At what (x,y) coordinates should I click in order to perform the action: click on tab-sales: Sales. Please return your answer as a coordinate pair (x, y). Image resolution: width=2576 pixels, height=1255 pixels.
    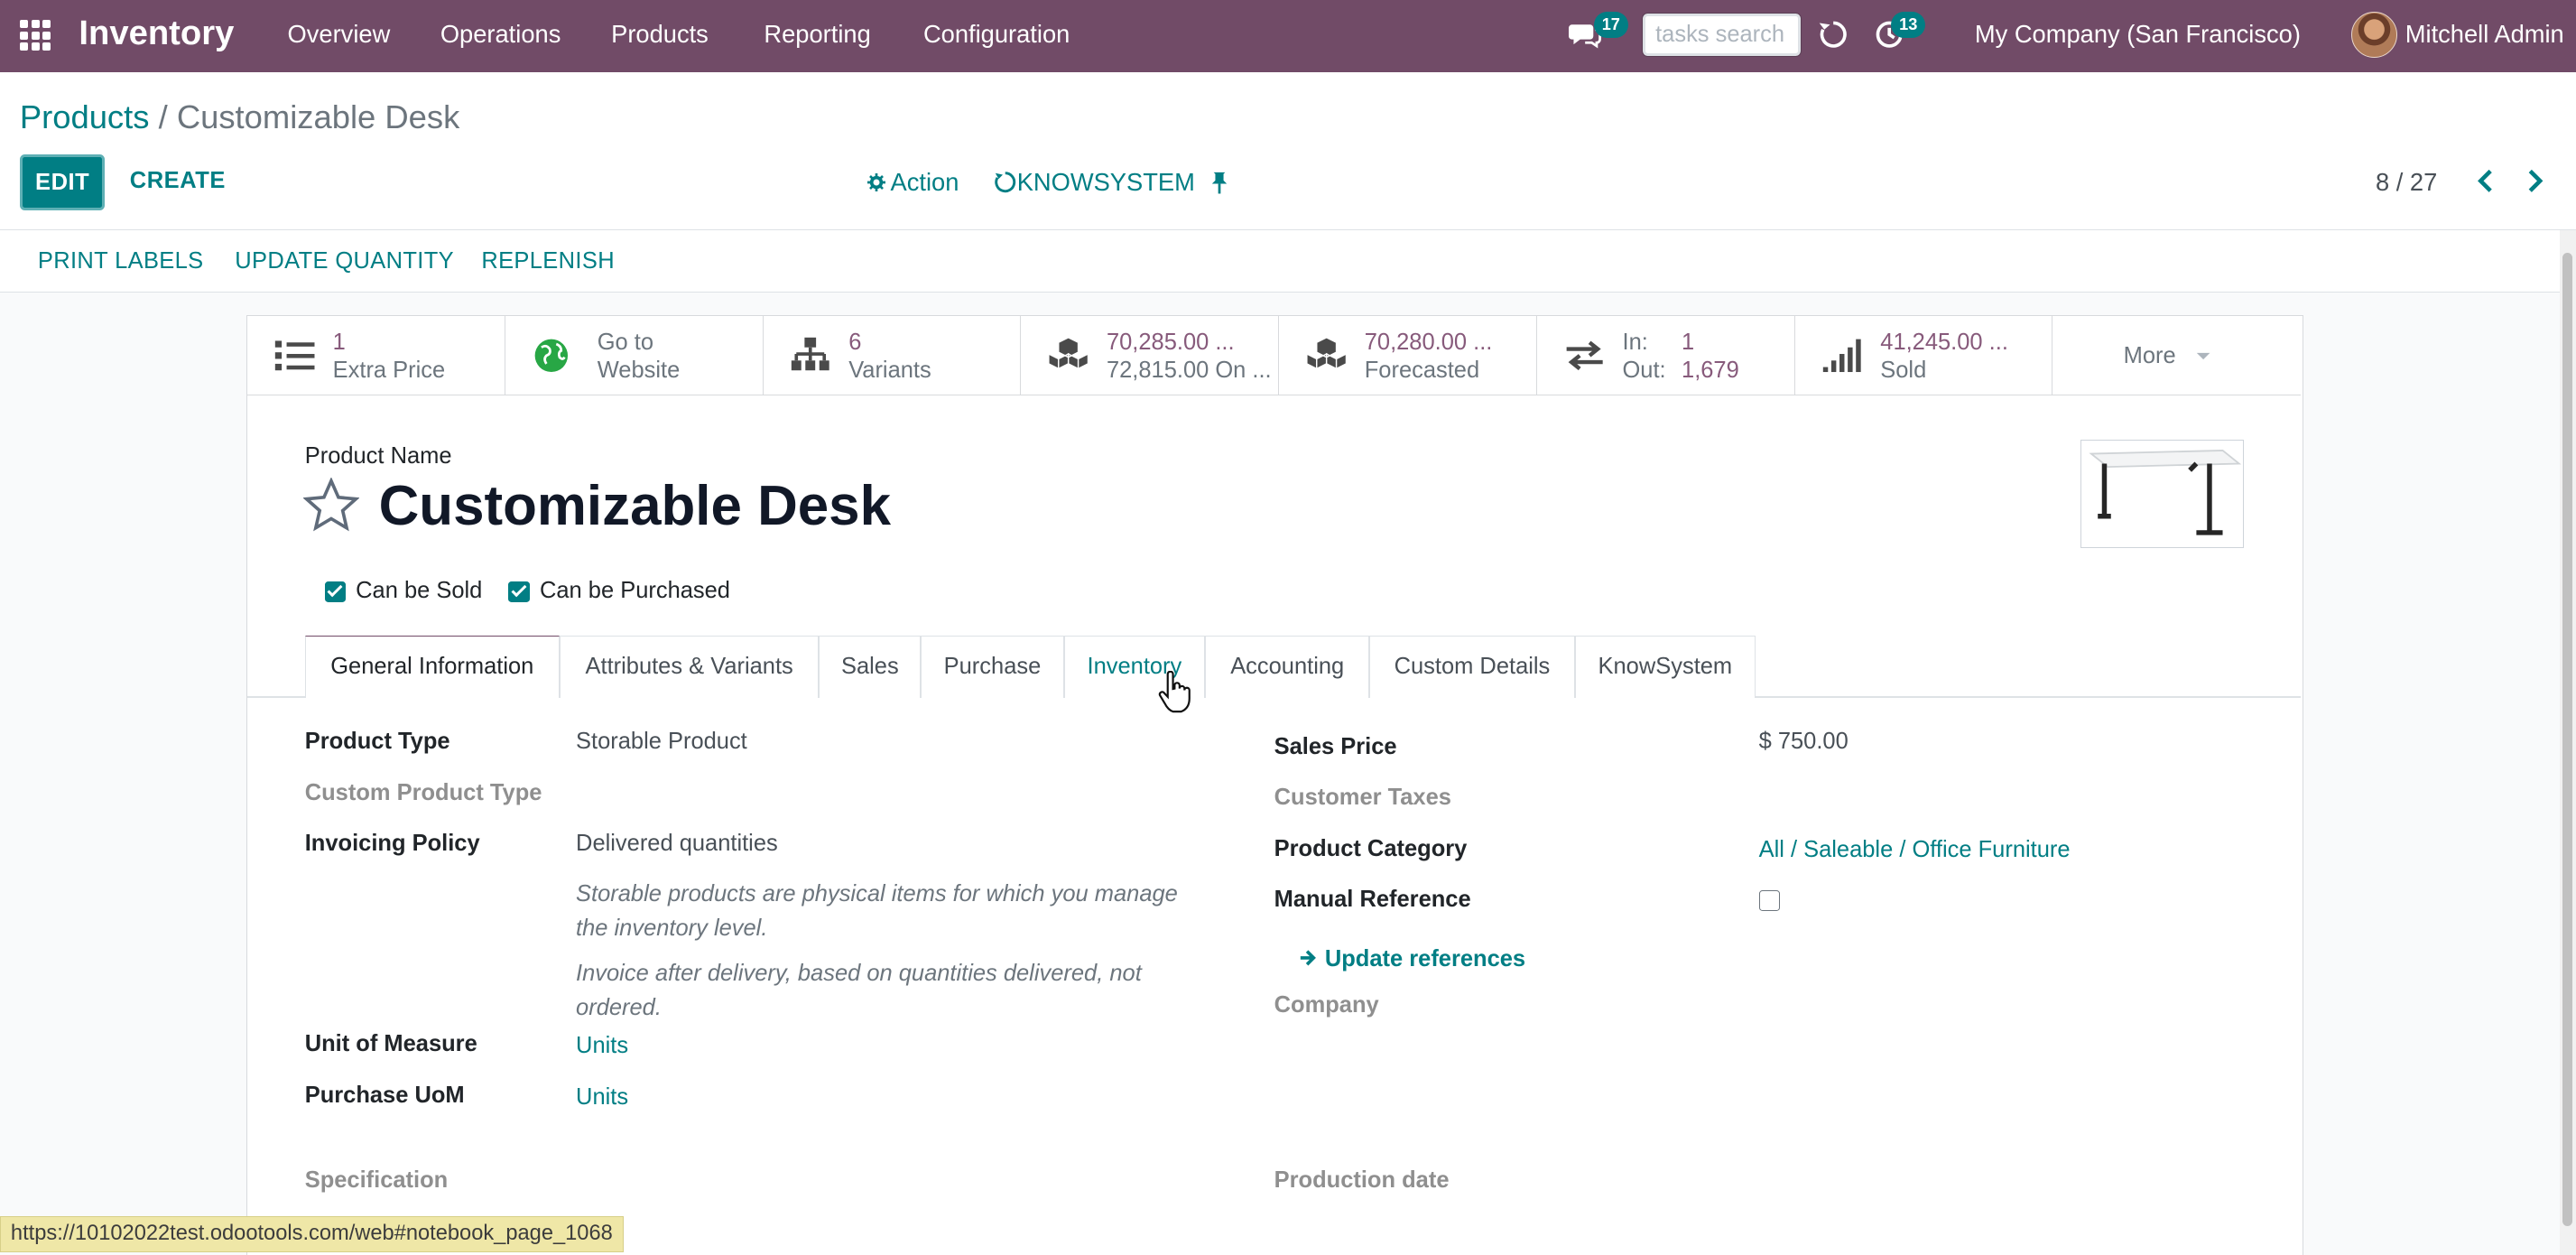
    Looking at the image, I should click on (870, 666).